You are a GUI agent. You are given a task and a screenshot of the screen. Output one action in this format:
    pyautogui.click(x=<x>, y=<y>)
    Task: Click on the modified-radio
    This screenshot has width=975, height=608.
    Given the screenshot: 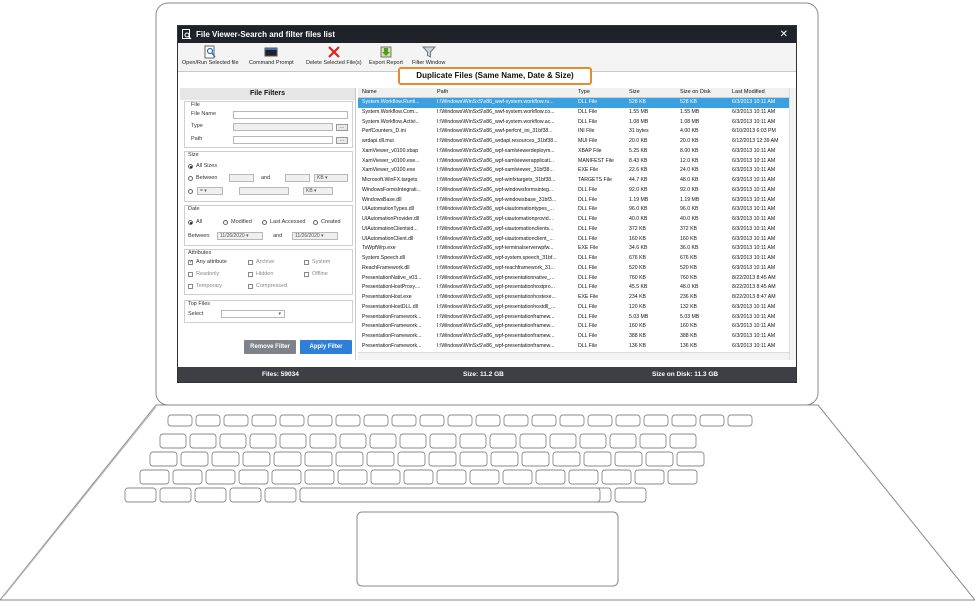 What is the action you would take?
    pyautogui.click(x=225, y=222)
    